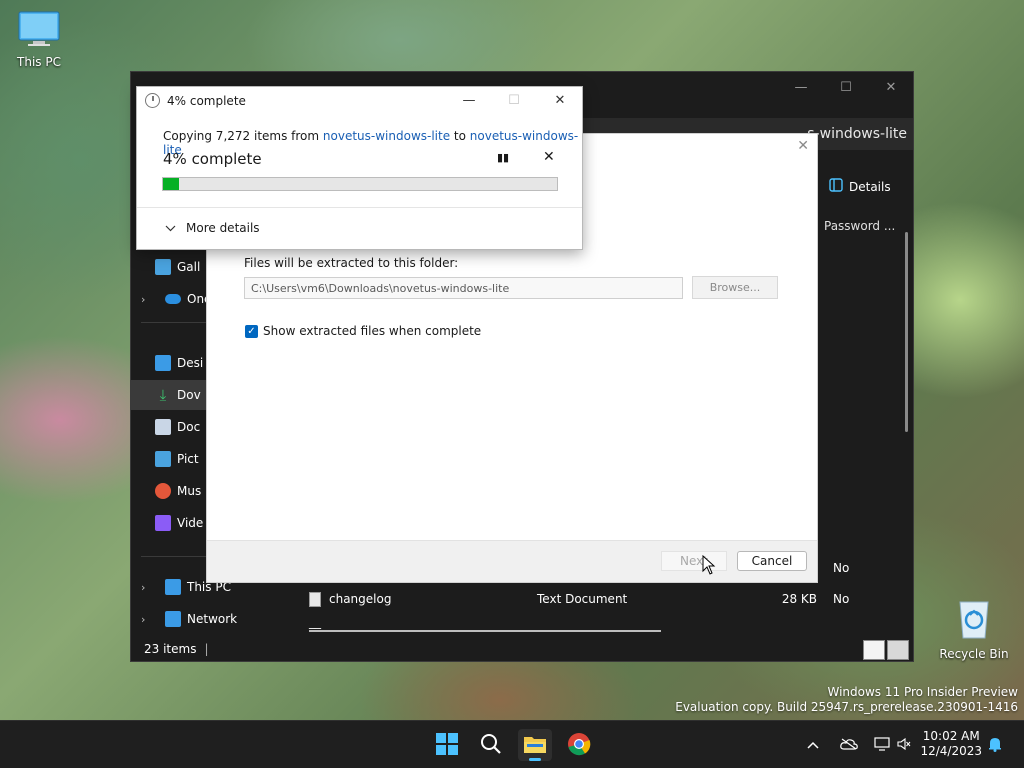 The image size is (1024, 768). What do you see at coordinates (190, 363) in the screenshot?
I see `sidebar-item-label: Desi` at bounding box center [190, 363].